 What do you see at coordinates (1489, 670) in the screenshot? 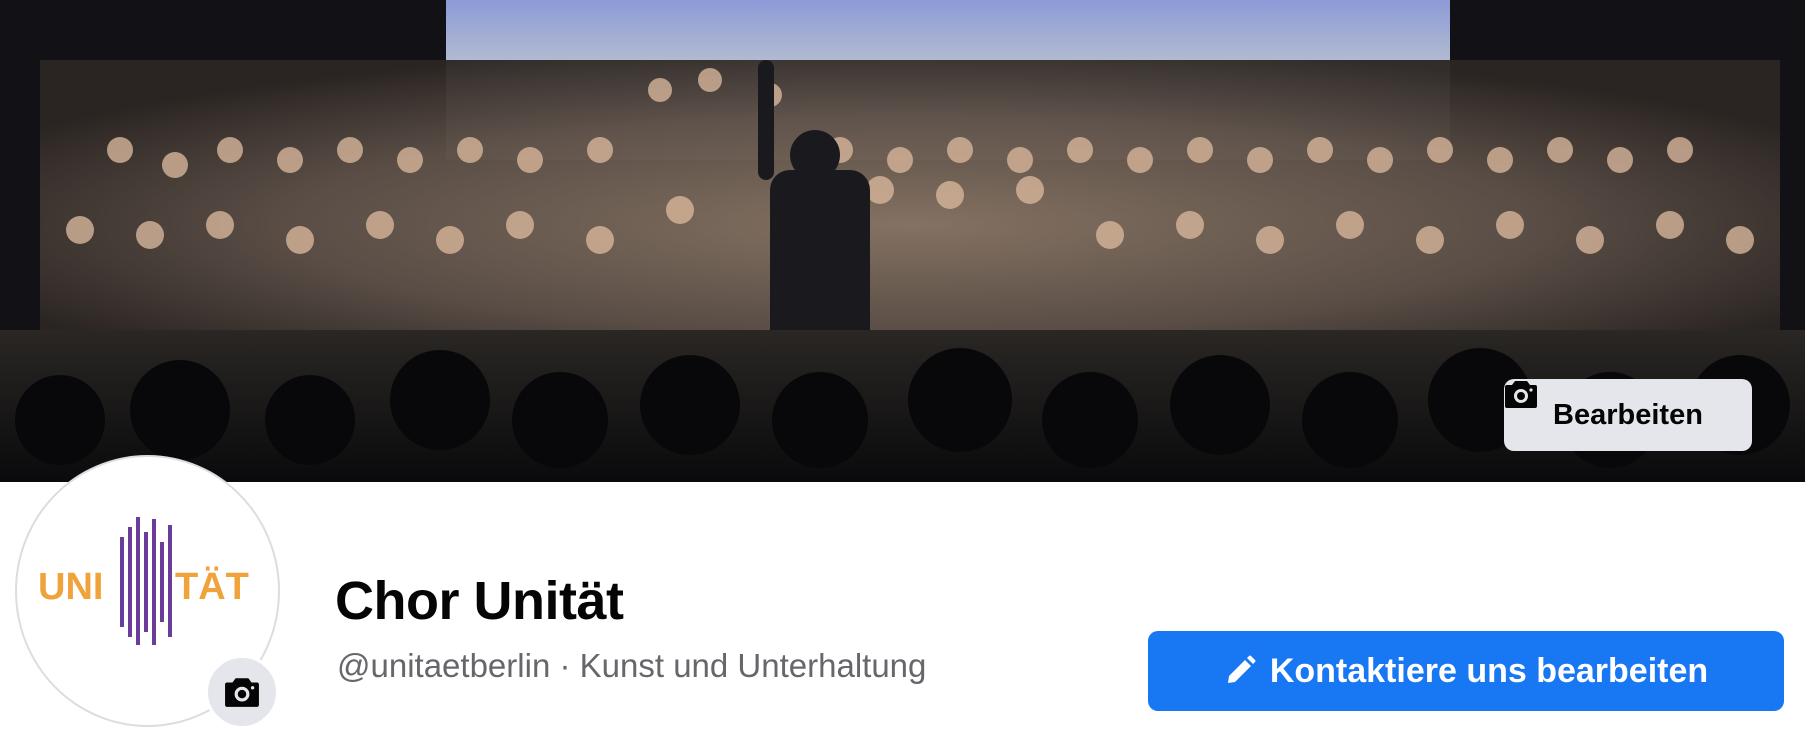
I see `edit-contact-label: Kontaktiere uns bearbeiten` at bounding box center [1489, 670].